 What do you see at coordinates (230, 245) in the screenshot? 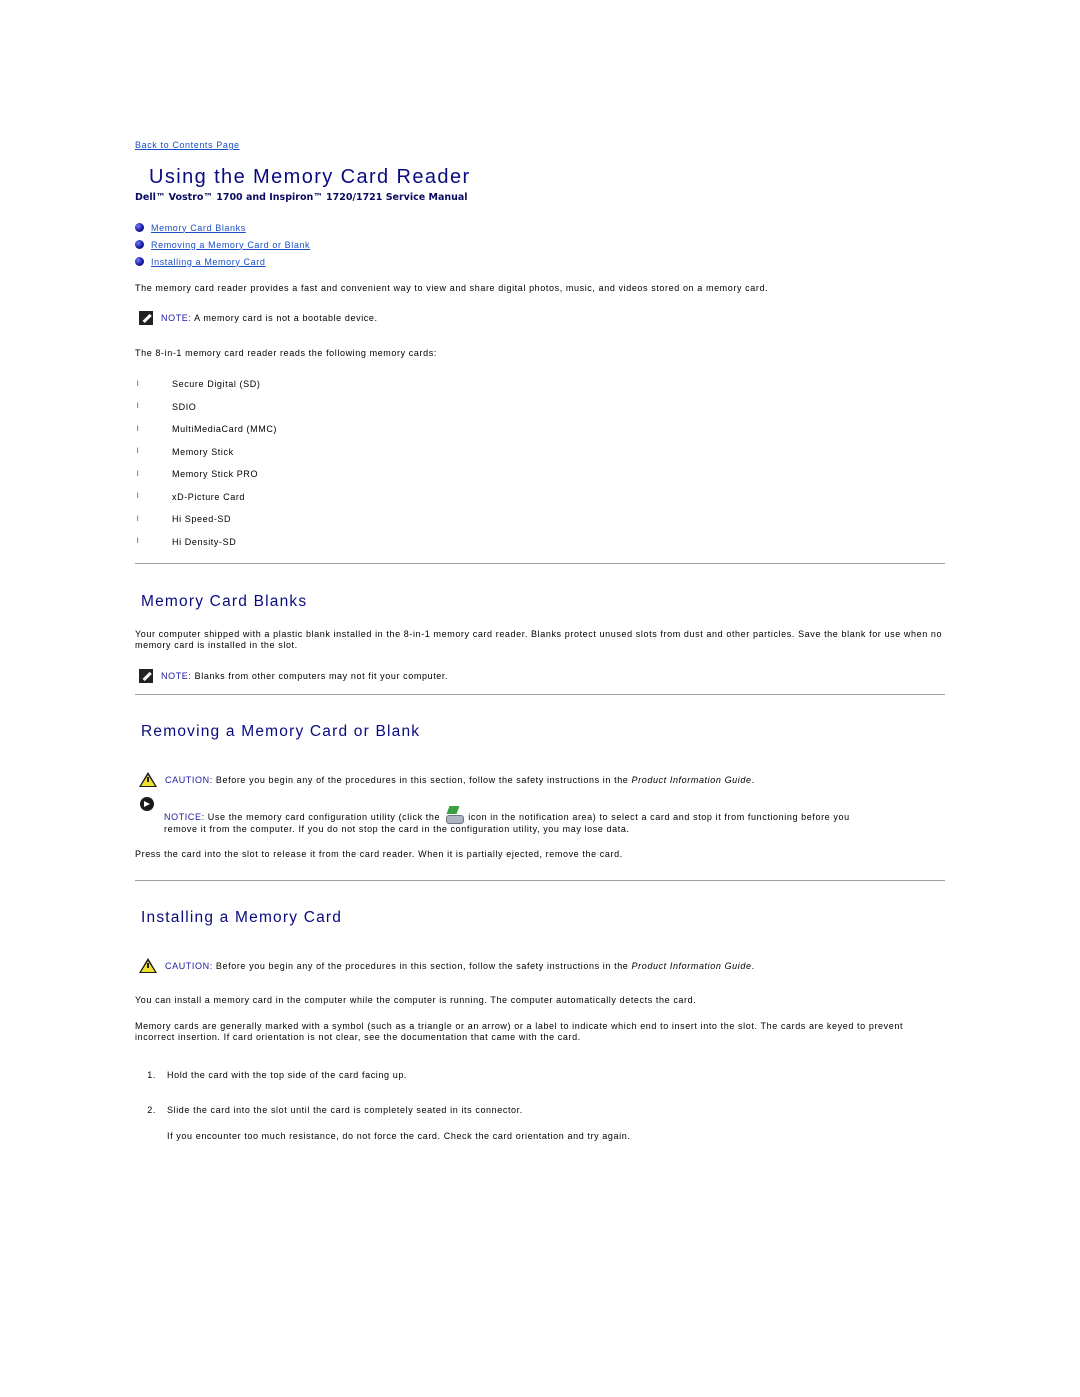
I see `toc-link-removing-memory-card: Removing a Memory Card or Blank` at bounding box center [230, 245].